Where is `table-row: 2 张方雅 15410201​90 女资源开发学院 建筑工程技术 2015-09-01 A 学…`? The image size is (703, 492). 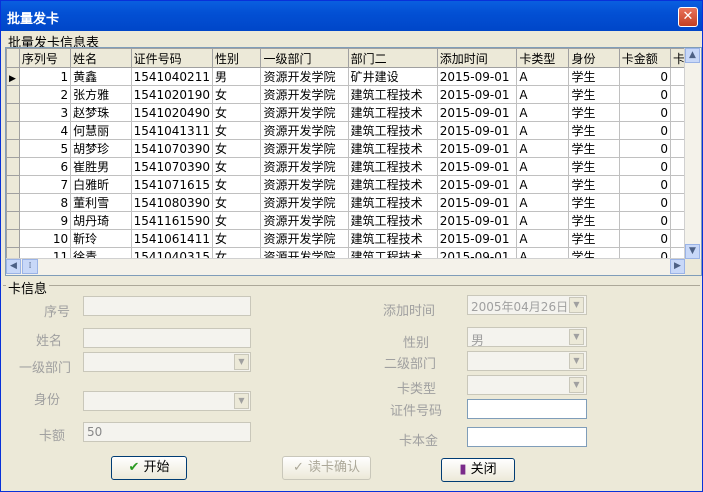 table-row: 2 张方雅 15410201​90 女资源开发学院 建筑工程技术 2015-09-01 A 学… is located at coordinates (353, 94).